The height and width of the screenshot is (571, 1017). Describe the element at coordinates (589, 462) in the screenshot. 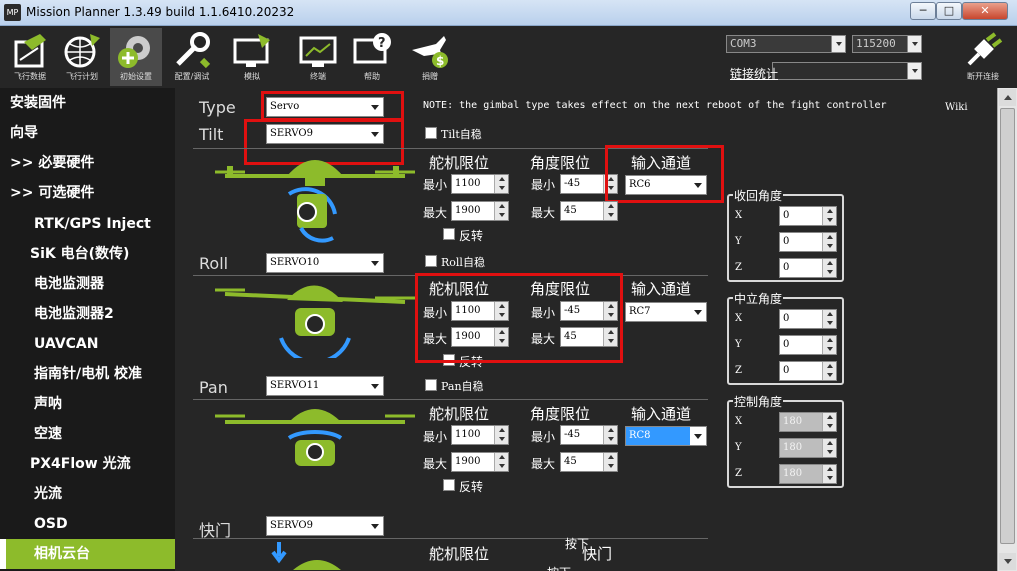

I see `pan-angle-max-input: 45` at that location.